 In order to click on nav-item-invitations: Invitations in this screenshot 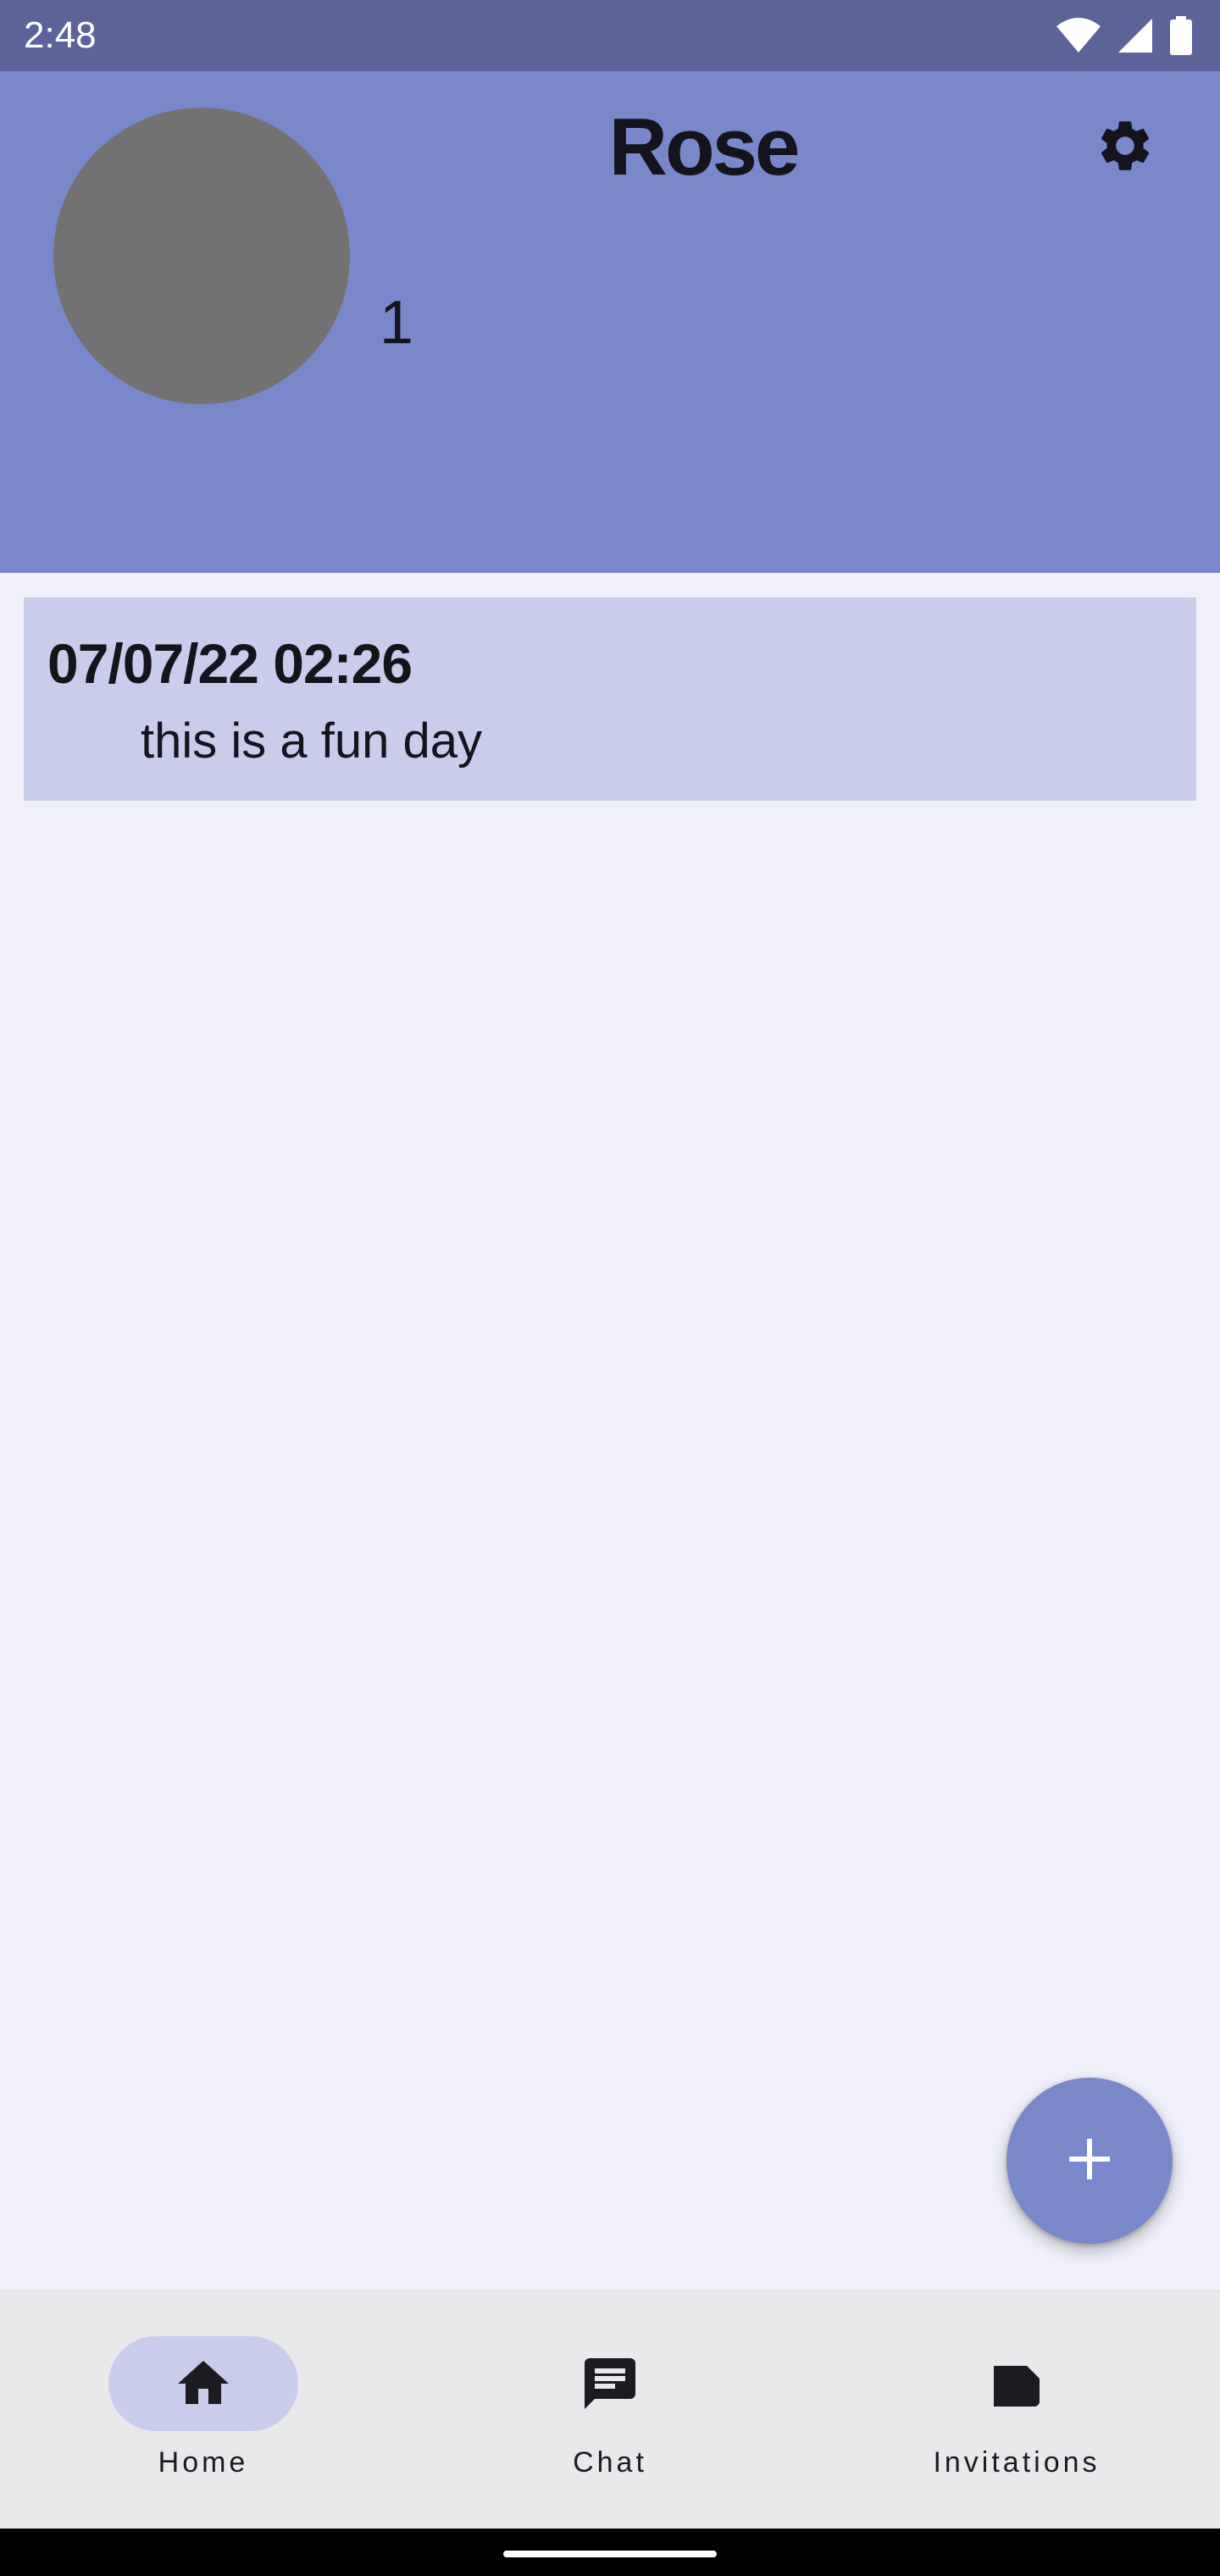, I will do `click(1016, 2409)`.